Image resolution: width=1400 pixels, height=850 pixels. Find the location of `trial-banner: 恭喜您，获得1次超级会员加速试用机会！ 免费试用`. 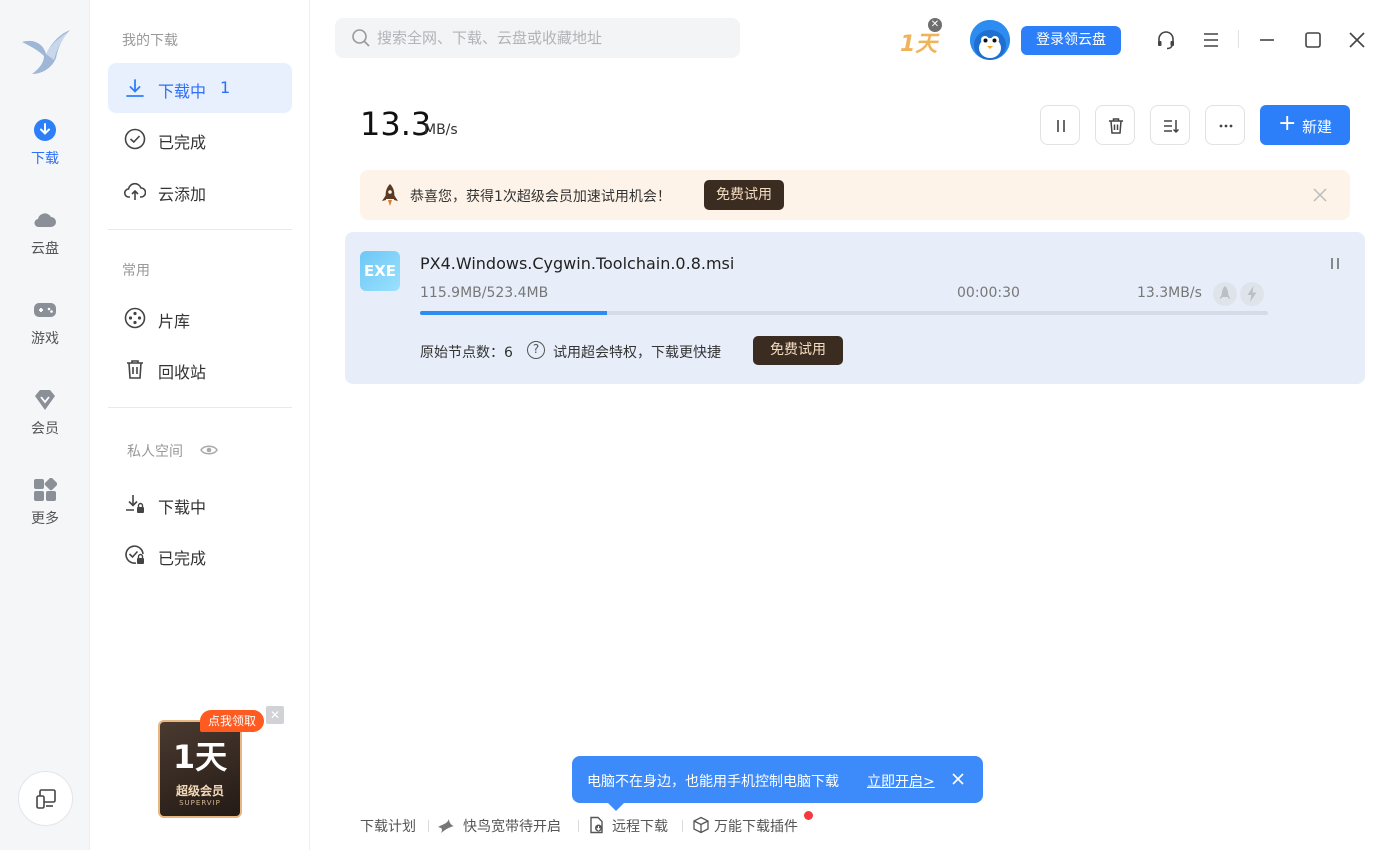

trial-banner: 恭喜您，获得1次超级会员加速试用机会！ 免费试用 is located at coordinates (855, 195).